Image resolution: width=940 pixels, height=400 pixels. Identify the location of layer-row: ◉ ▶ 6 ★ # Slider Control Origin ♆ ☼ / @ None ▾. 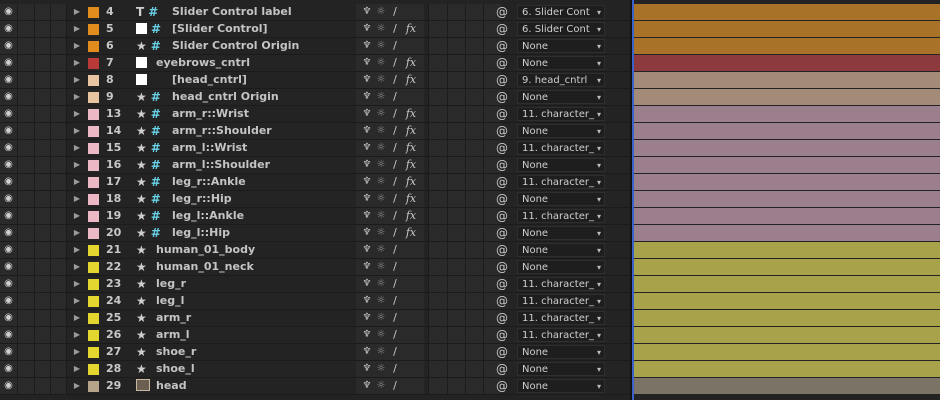
(315, 46).